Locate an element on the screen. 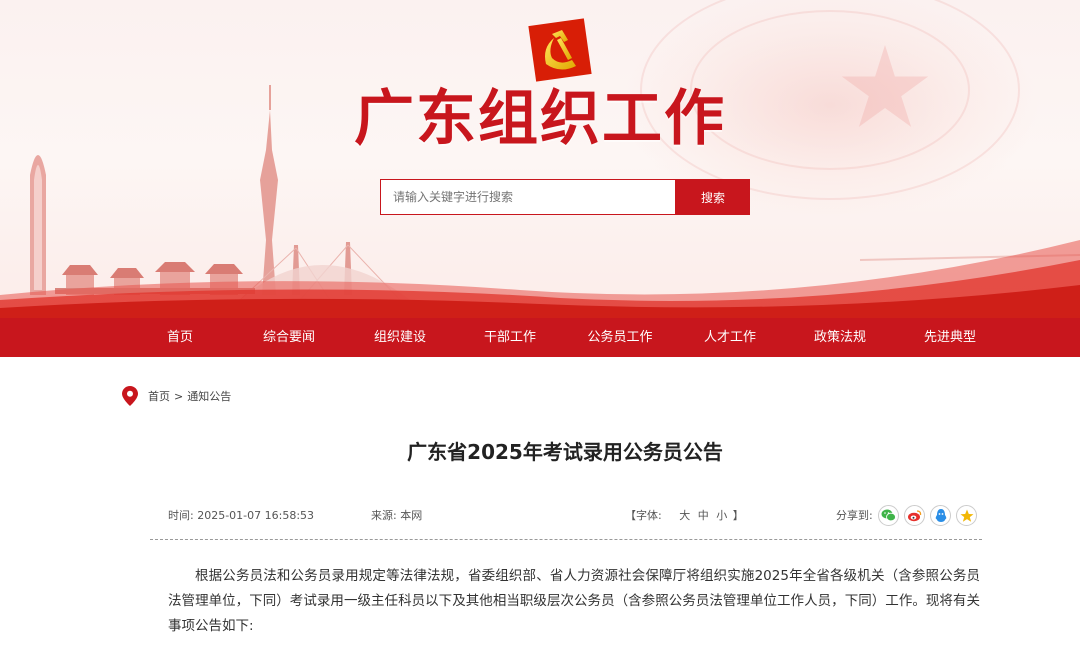 This screenshot has width=1080, height=651. breadcrumb-home-link: 首页 is located at coordinates (159, 396).